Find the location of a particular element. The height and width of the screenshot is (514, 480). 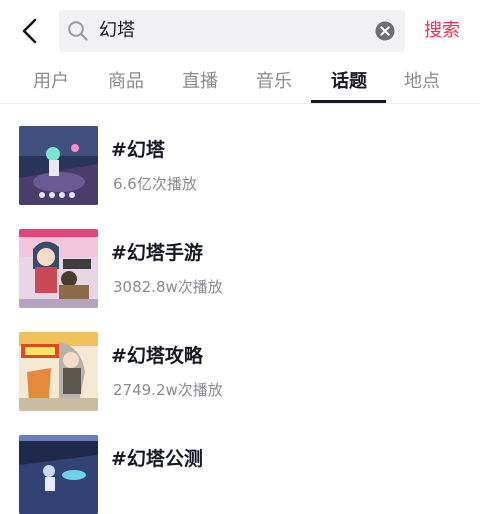

topic-title: #幻塔手游 is located at coordinates (157, 253).